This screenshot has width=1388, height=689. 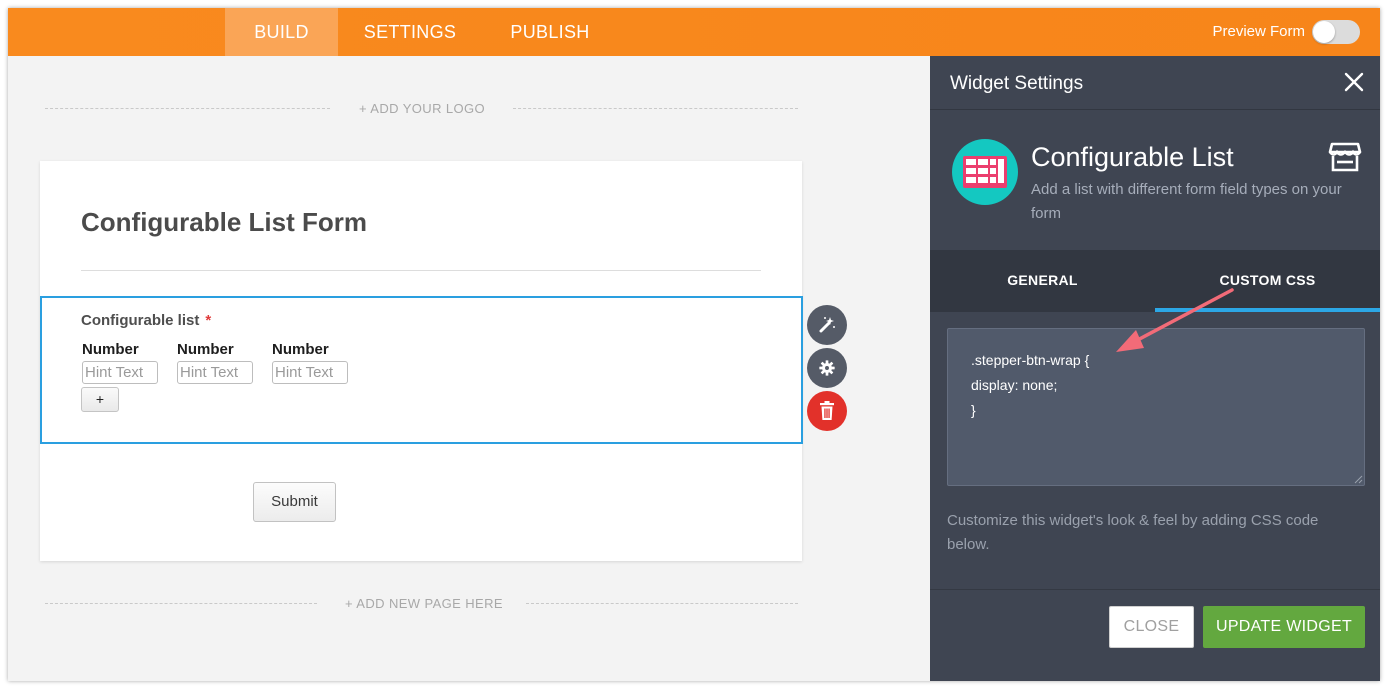 I want to click on annotation-arrow-icon, so click(x=1175, y=320).